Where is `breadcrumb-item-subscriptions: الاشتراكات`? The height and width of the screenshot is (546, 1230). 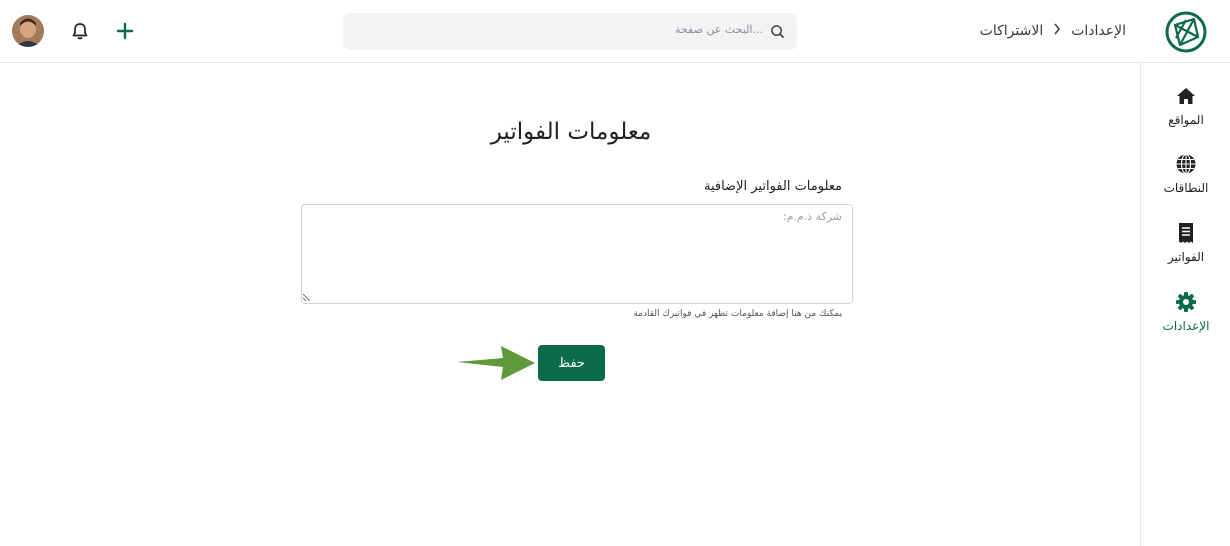 breadcrumb-item-subscriptions: الاشتراكات is located at coordinates (1012, 31).